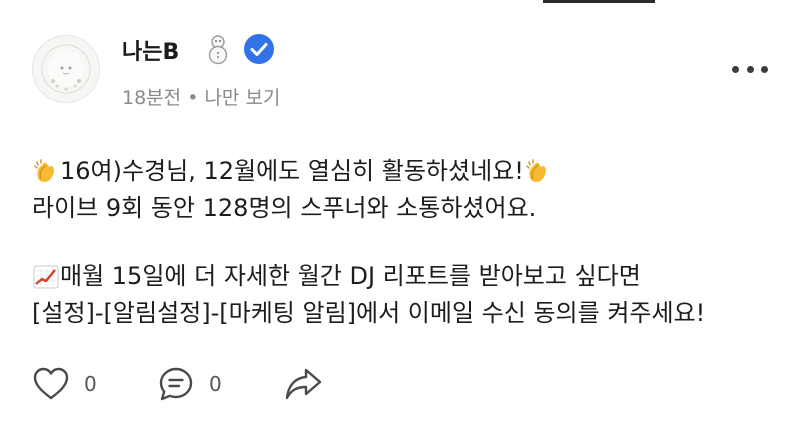 The image size is (800, 435). I want to click on comment-icon, so click(176, 384).